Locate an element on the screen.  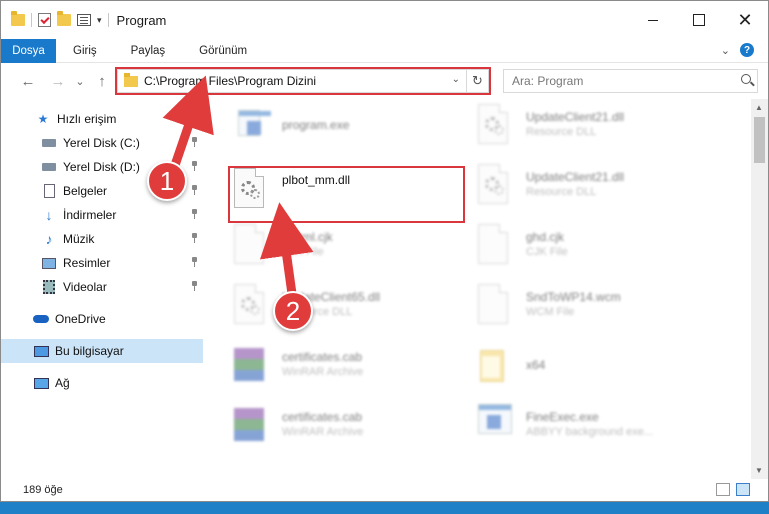
minimize-button is located at coordinates (653, 20).